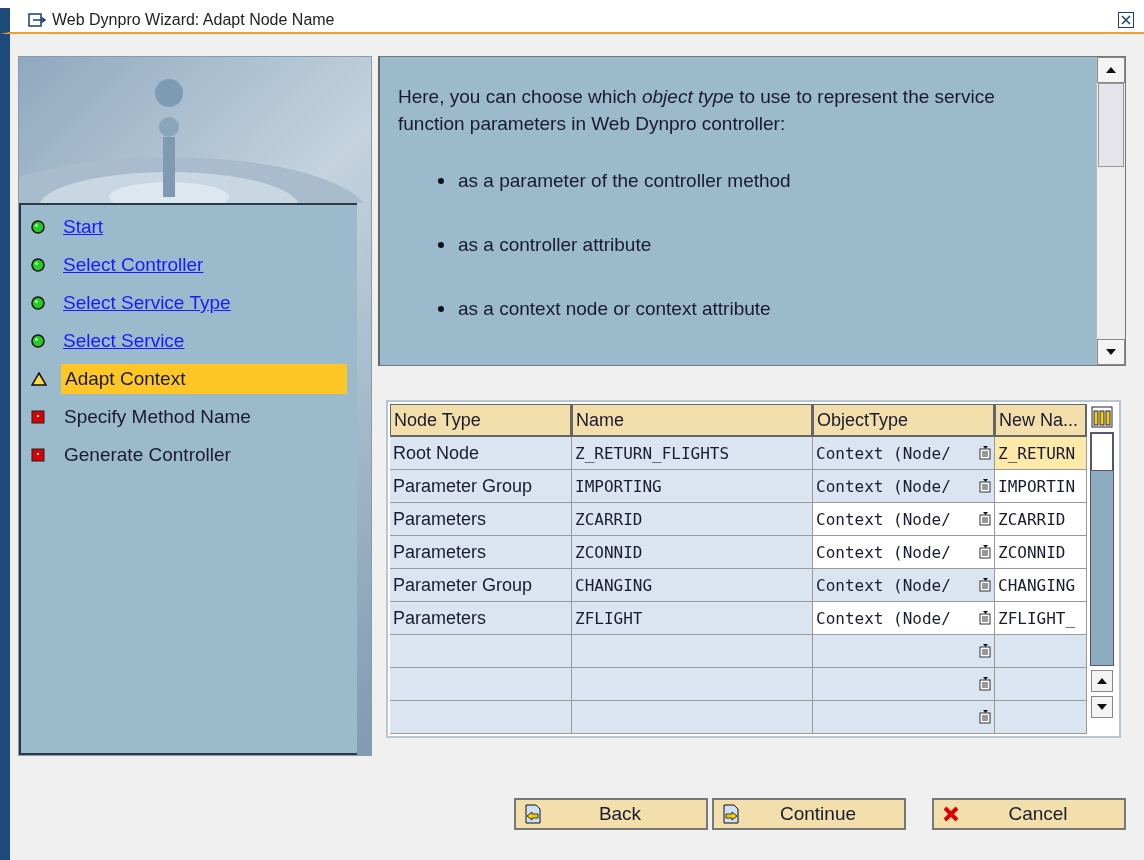 This screenshot has height=860, width=1144. Describe the element at coordinates (203, 227) in the screenshot. I see `step-link: Start` at that location.